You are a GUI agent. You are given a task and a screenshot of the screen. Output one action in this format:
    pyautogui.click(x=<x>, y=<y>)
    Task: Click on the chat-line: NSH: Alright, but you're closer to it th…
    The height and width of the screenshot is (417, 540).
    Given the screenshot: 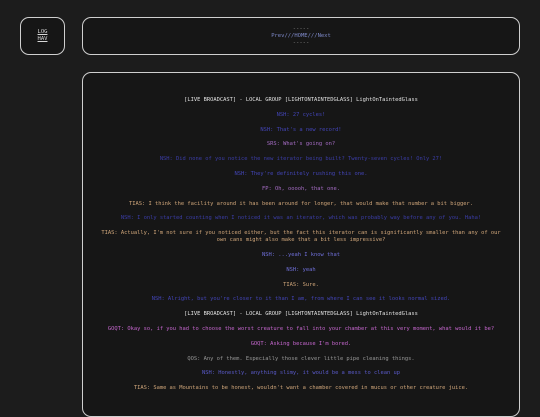 What is the action you would take?
    pyautogui.click(x=301, y=299)
    